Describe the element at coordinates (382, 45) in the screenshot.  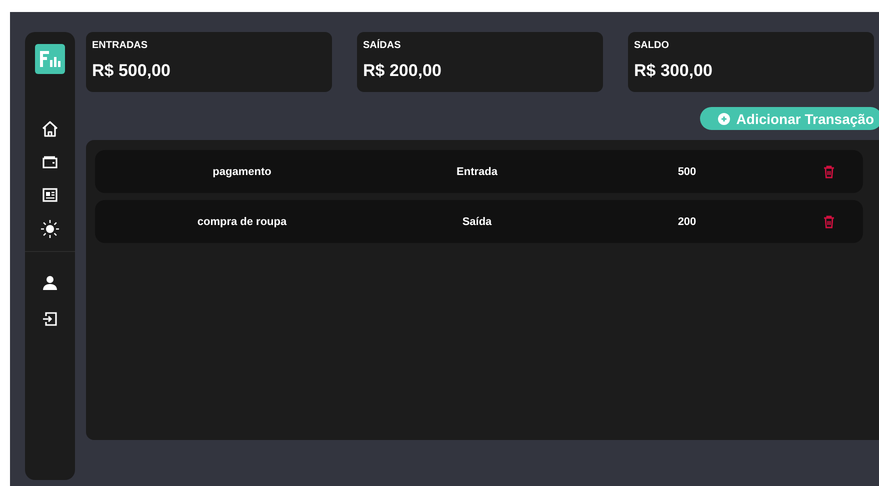
I see `card-label: SAÍDAS` at that location.